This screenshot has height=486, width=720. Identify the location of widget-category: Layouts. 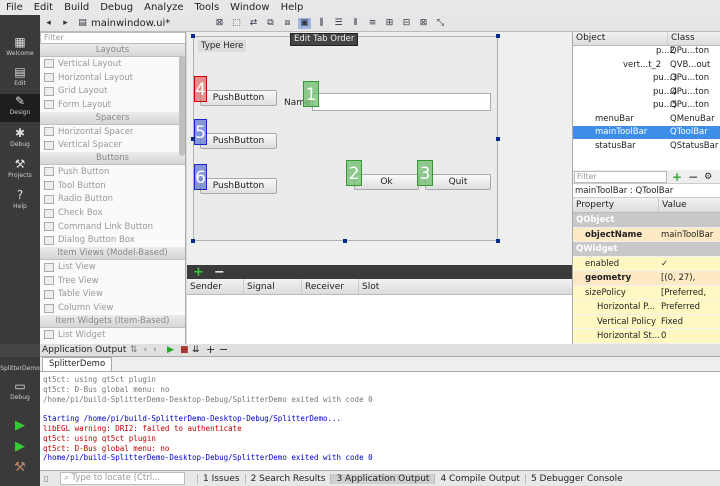
(112, 50).